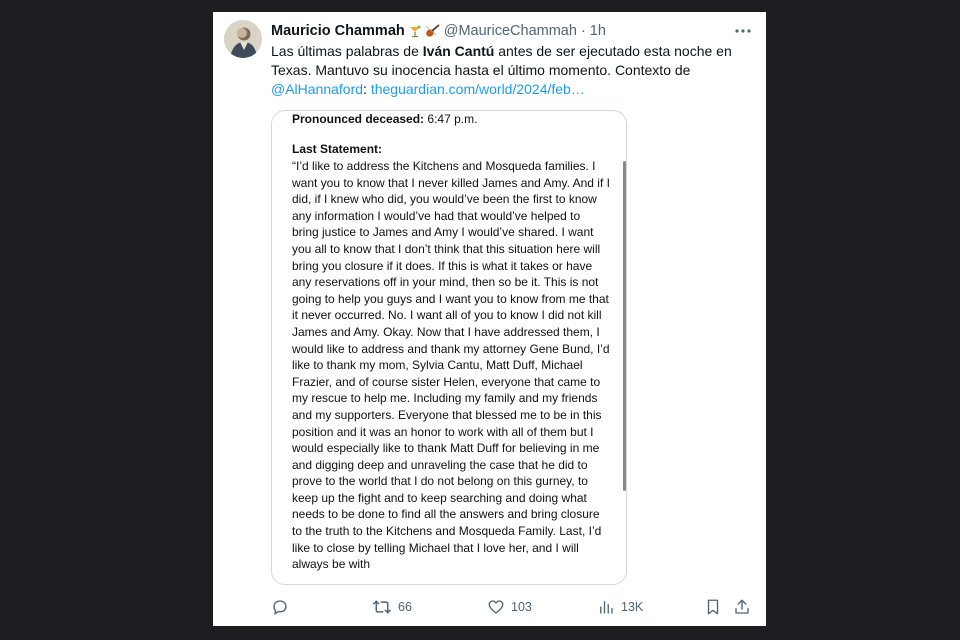 This screenshot has height=640, width=960. What do you see at coordinates (405, 607) in the screenshot?
I see `retweet-count: 66` at bounding box center [405, 607].